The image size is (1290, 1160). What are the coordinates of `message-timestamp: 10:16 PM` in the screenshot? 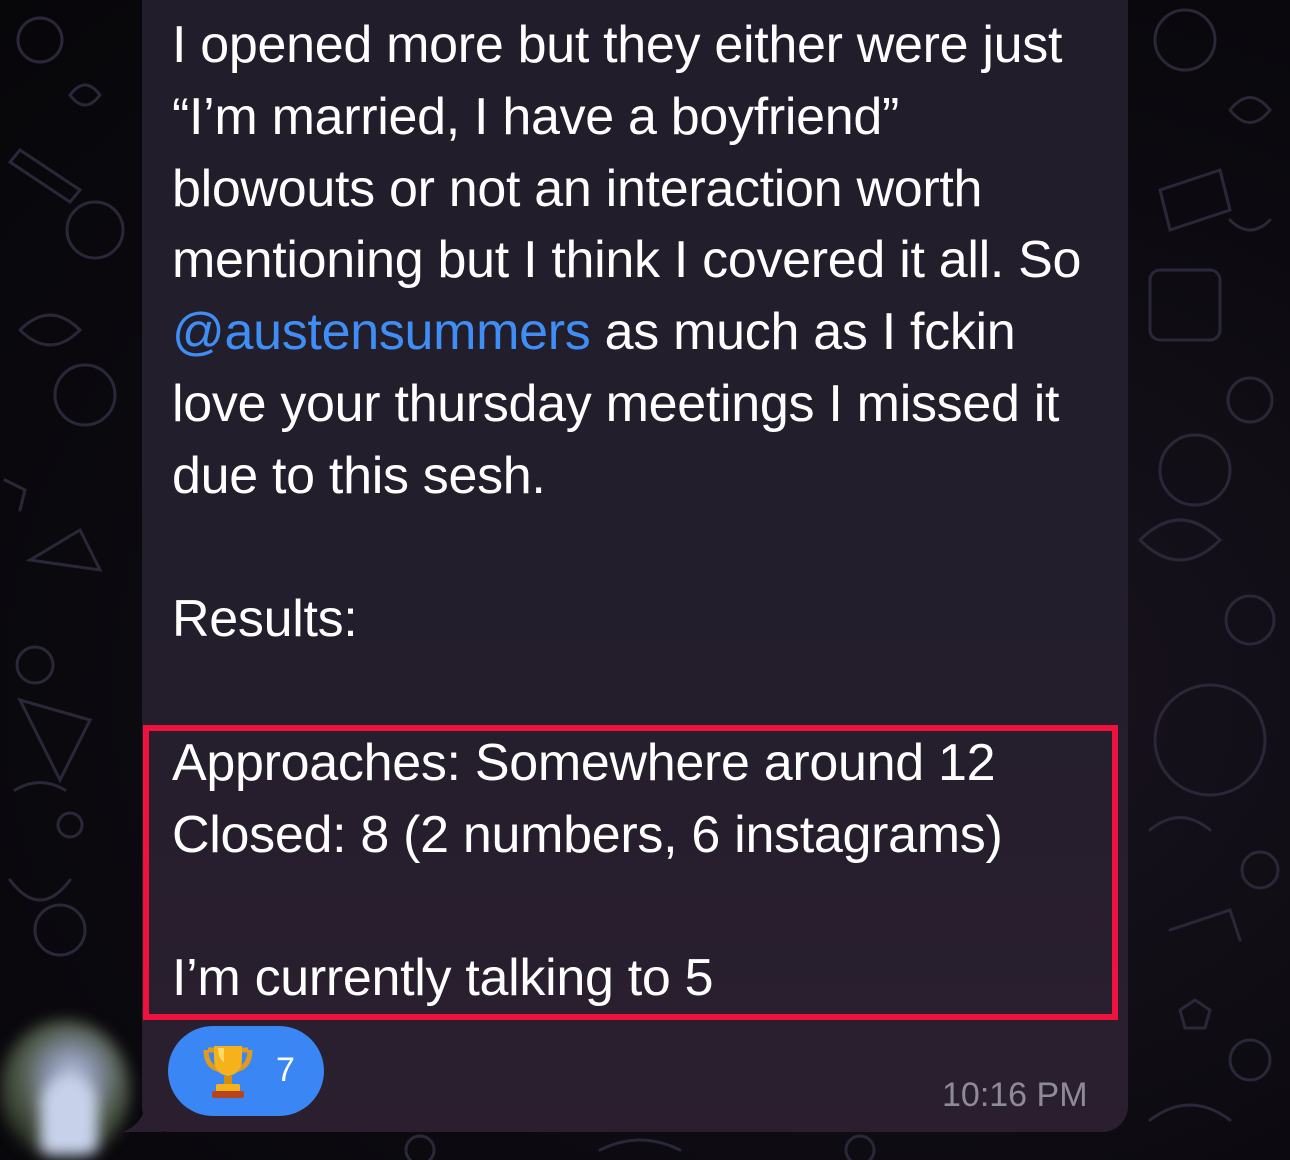 It's located at (1015, 1095).